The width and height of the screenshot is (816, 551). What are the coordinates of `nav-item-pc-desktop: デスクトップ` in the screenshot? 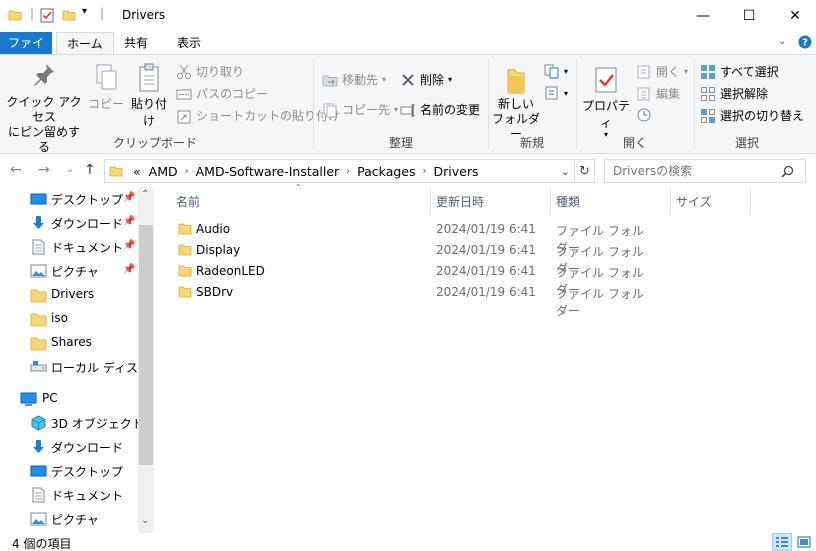 It's located at (69, 471).